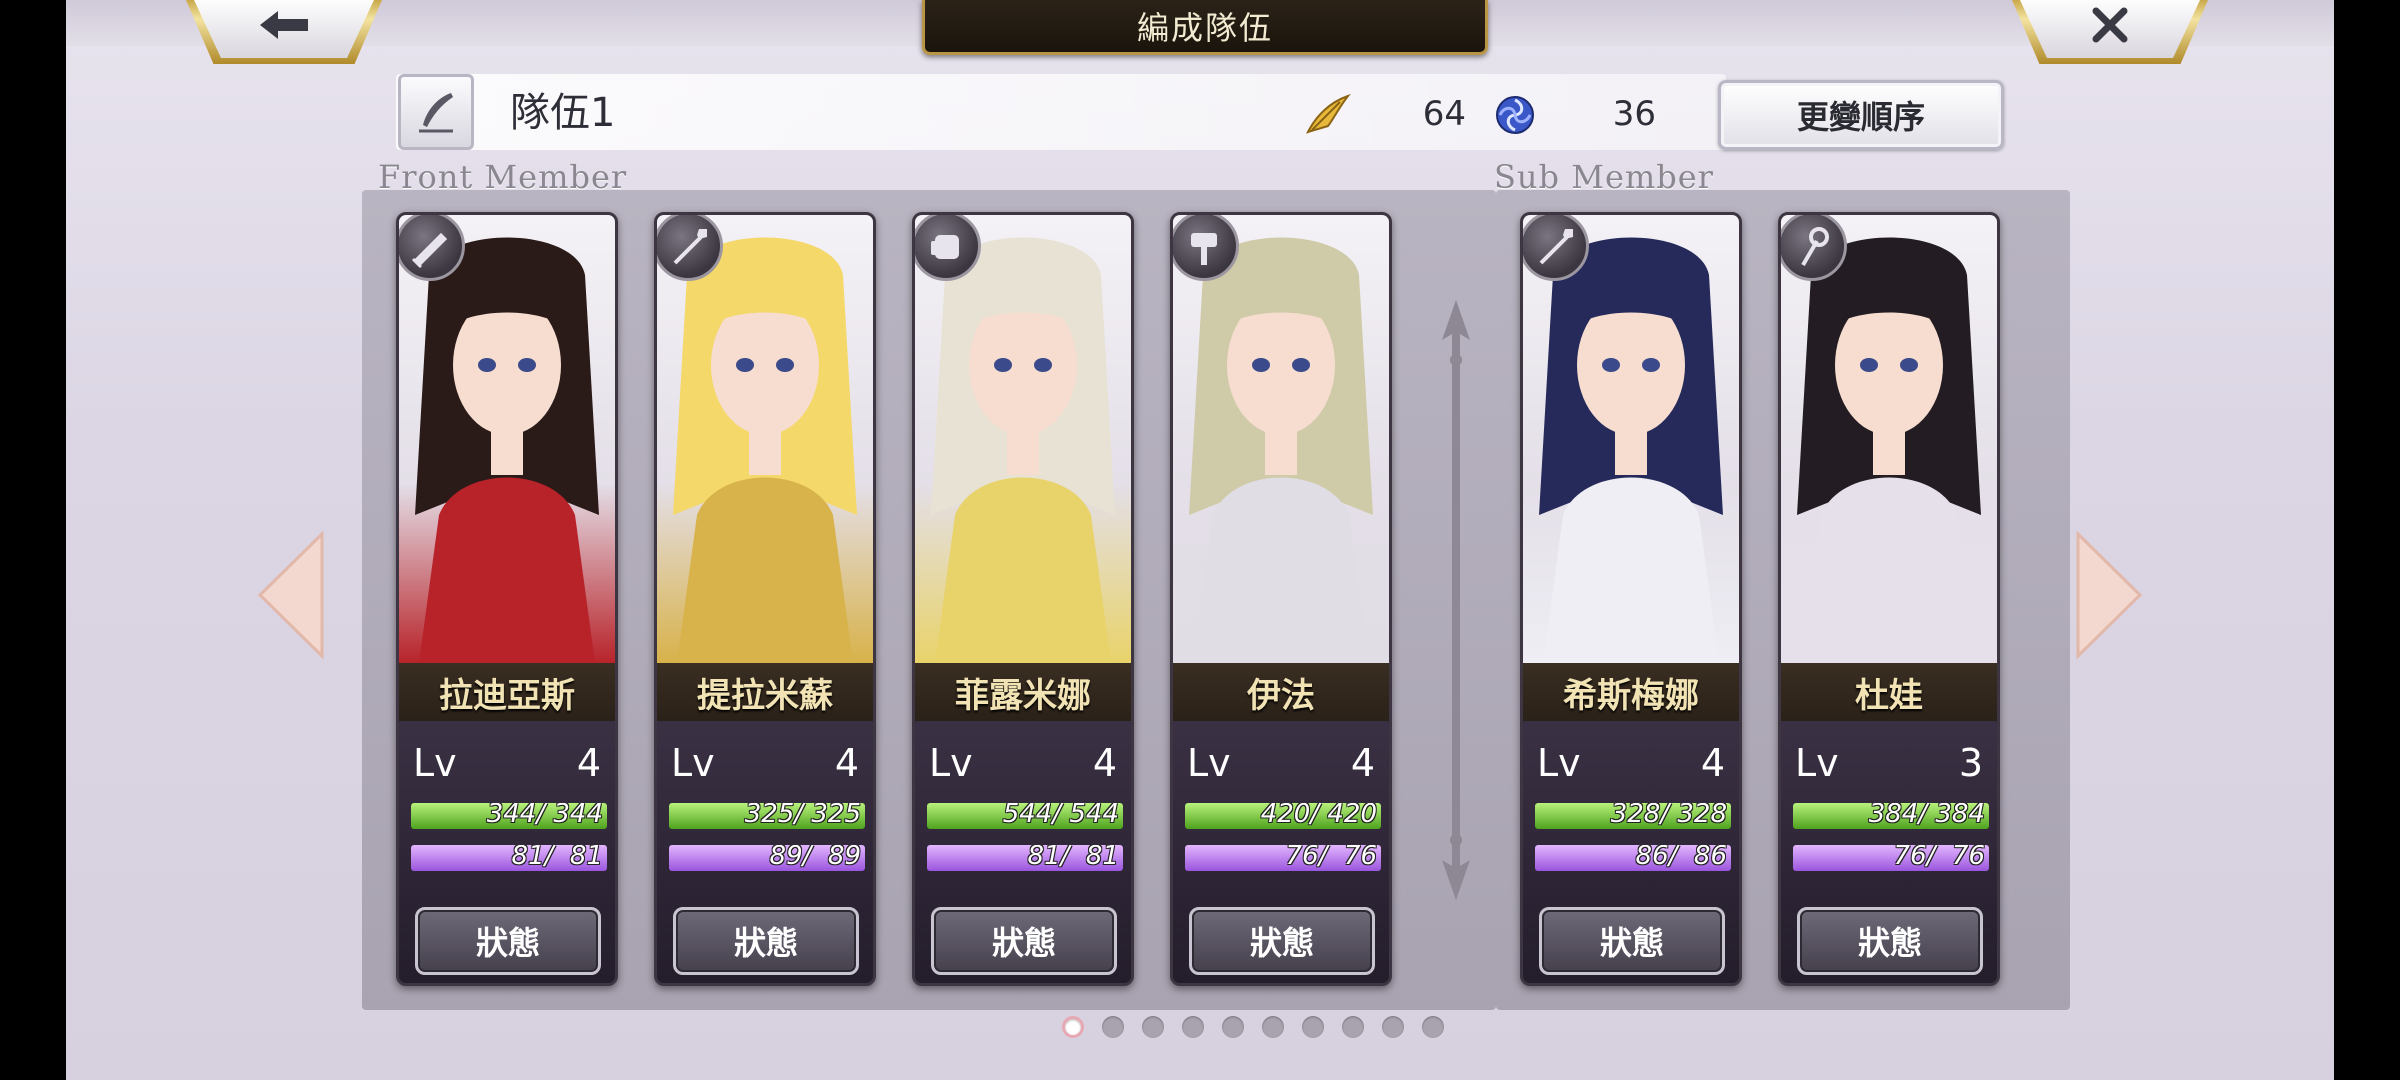  Describe the element at coordinates (1318, 816) in the screenshot. I see `hp-text: 420/ 420` at that location.